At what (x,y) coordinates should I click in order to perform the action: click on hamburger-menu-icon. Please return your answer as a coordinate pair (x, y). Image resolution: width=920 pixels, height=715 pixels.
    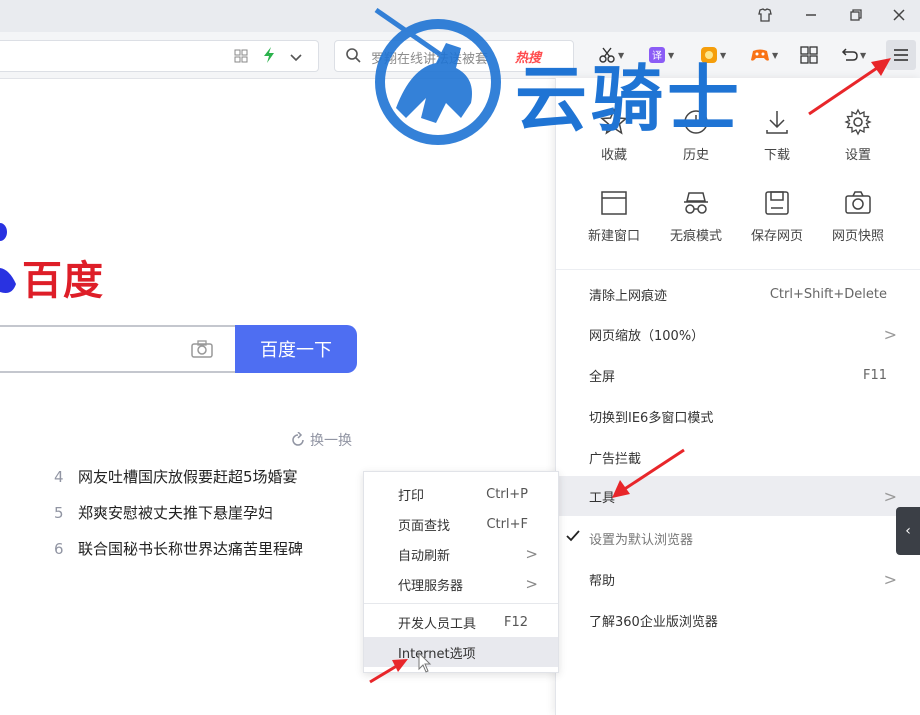
    Looking at the image, I should click on (901, 55).